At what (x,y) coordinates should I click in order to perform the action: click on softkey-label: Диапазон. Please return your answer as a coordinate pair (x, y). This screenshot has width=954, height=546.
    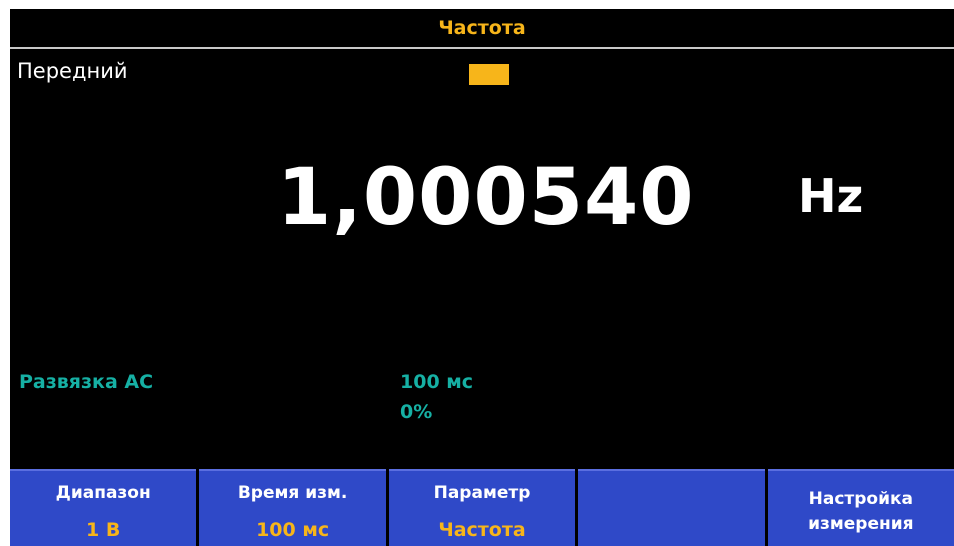
    Looking at the image, I should click on (103, 493).